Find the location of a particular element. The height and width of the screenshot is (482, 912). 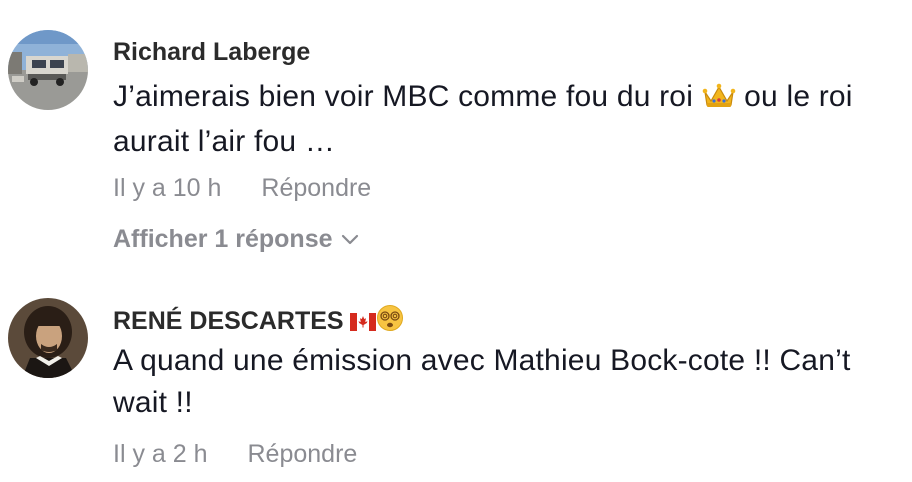

comment-username: RENÉ DESCARTES is located at coordinates (258, 321).